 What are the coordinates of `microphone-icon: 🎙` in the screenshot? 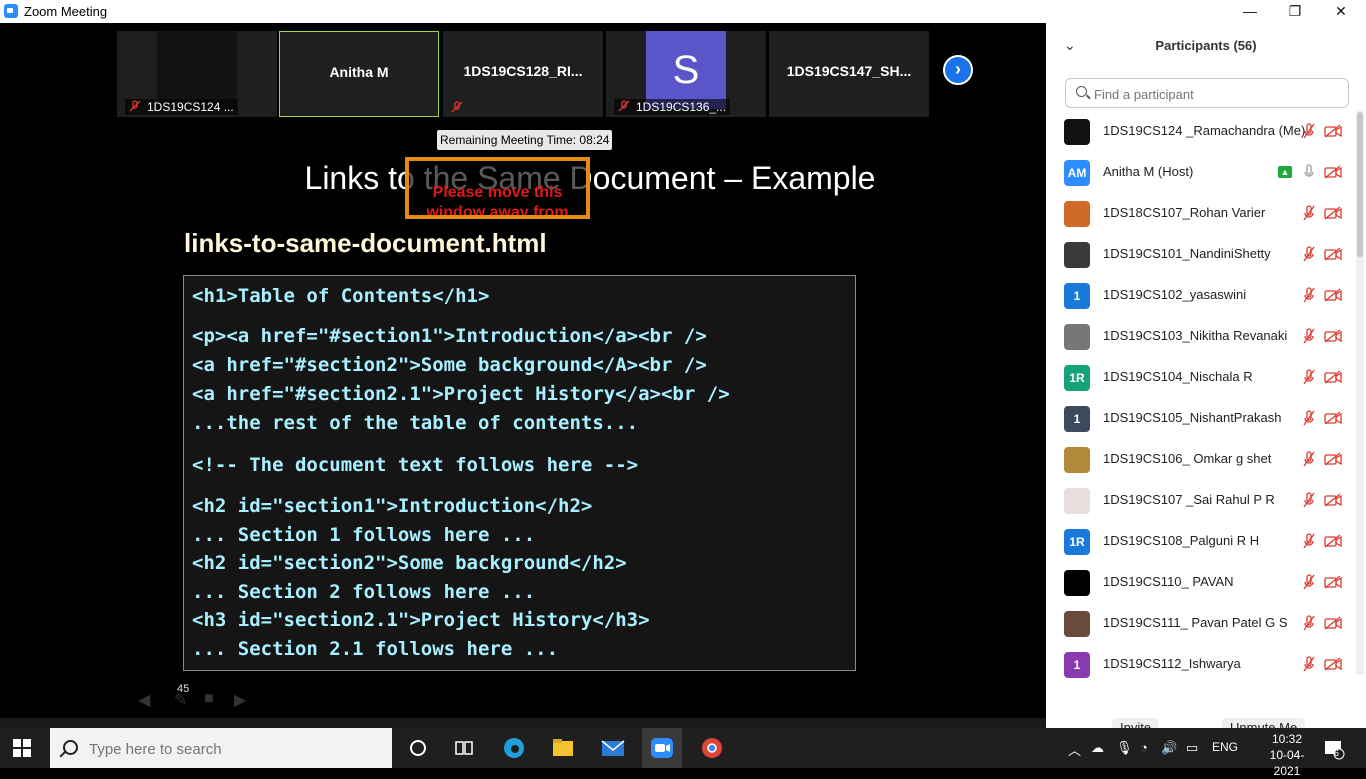 It's located at (1124, 748).